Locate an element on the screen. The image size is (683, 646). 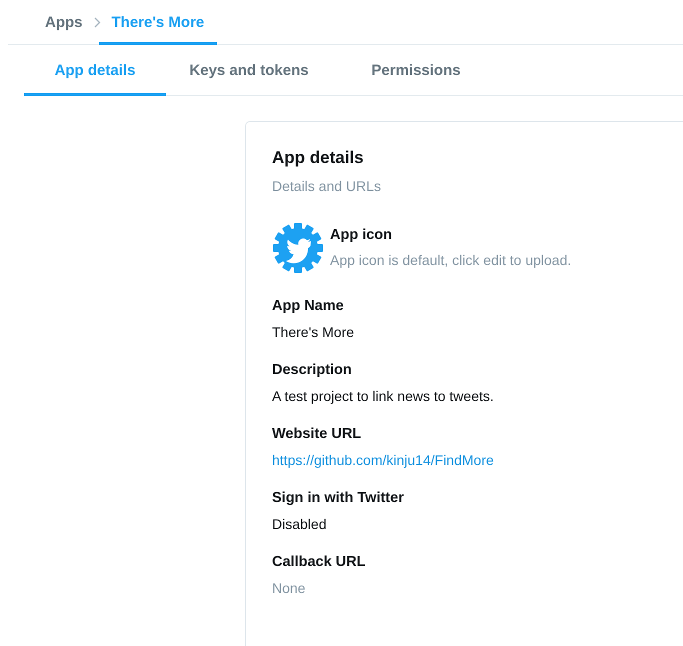
field-label: Website URL is located at coordinates (317, 434).